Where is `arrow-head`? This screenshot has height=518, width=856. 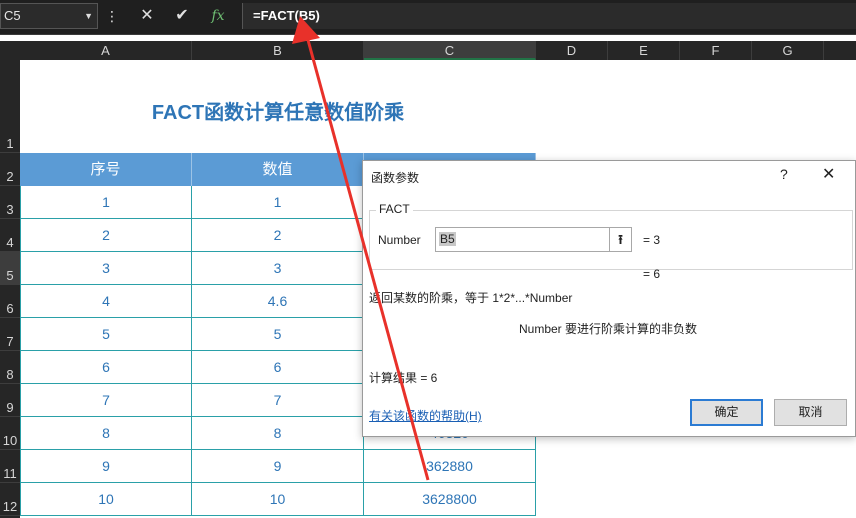
arrow-head is located at coordinates (306, 30).